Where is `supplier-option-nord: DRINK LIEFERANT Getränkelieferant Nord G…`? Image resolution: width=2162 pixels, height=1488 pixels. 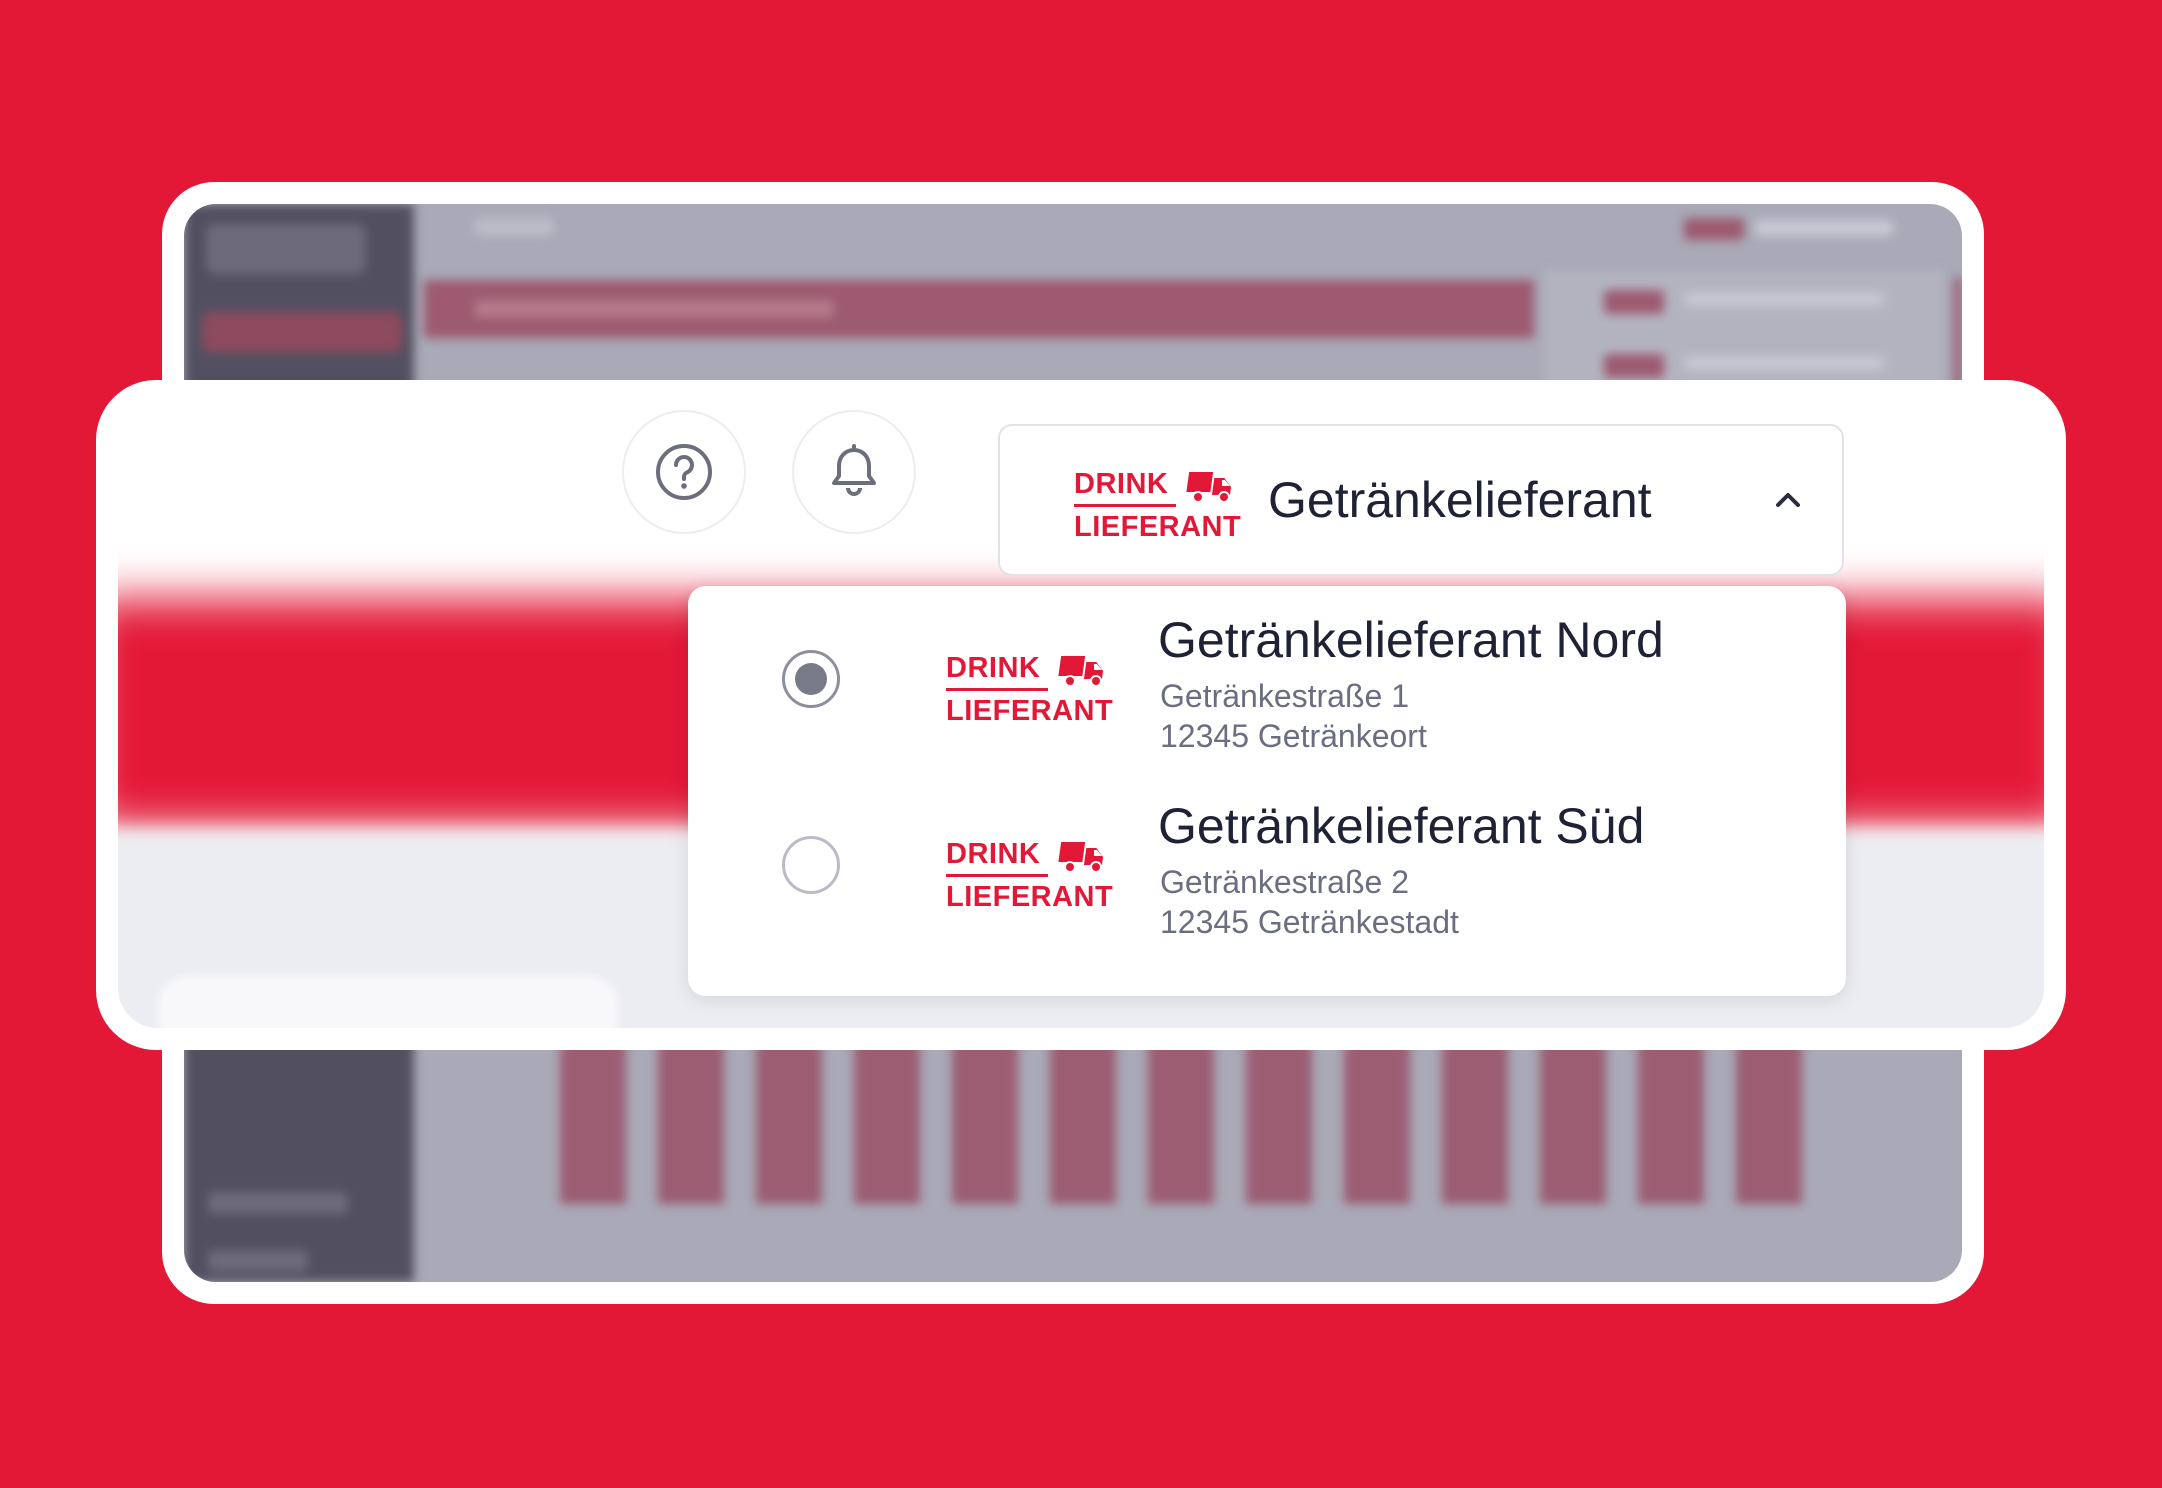 supplier-option-nord: DRINK LIEFERANT Getränkelieferant Nord G… is located at coordinates (1267, 701).